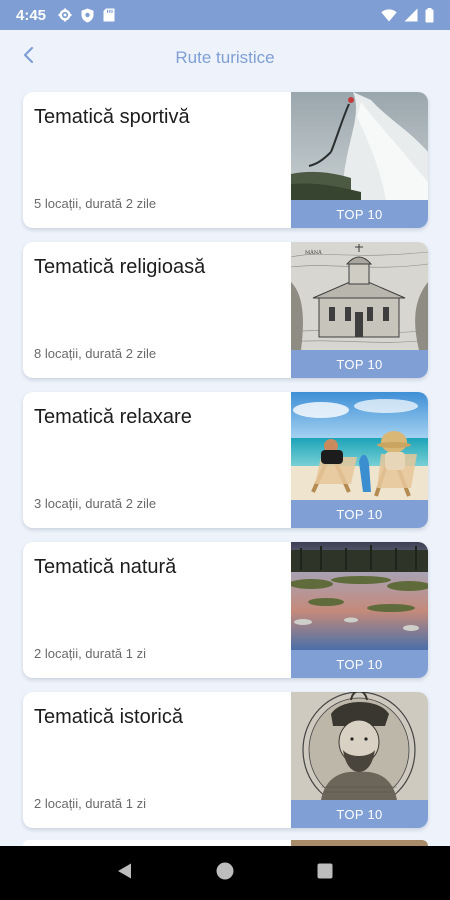 This screenshot has width=450, height=900. I want to click on route-meta: 3 locații, durată 2 zile, so click(95, 503).